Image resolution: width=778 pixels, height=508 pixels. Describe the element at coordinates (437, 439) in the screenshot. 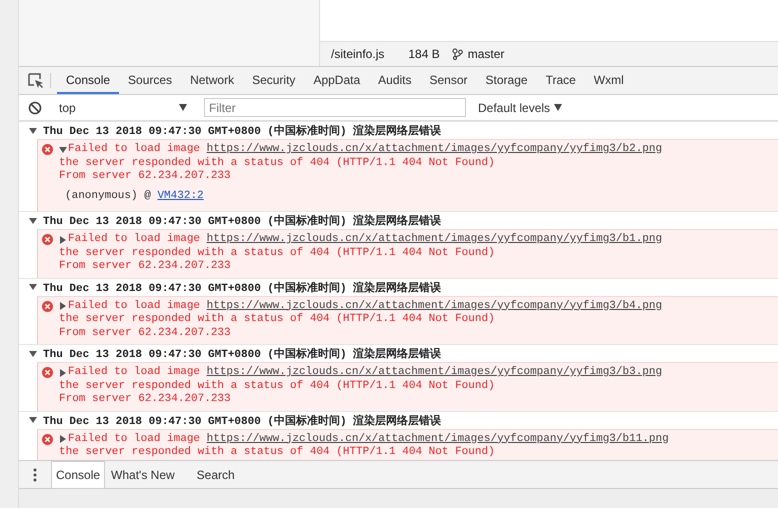

I see `error-url-link: https://www.jzclouds.cn/x/attachment/images/yyfcompany/yyfimg3/b11.png` at that location.